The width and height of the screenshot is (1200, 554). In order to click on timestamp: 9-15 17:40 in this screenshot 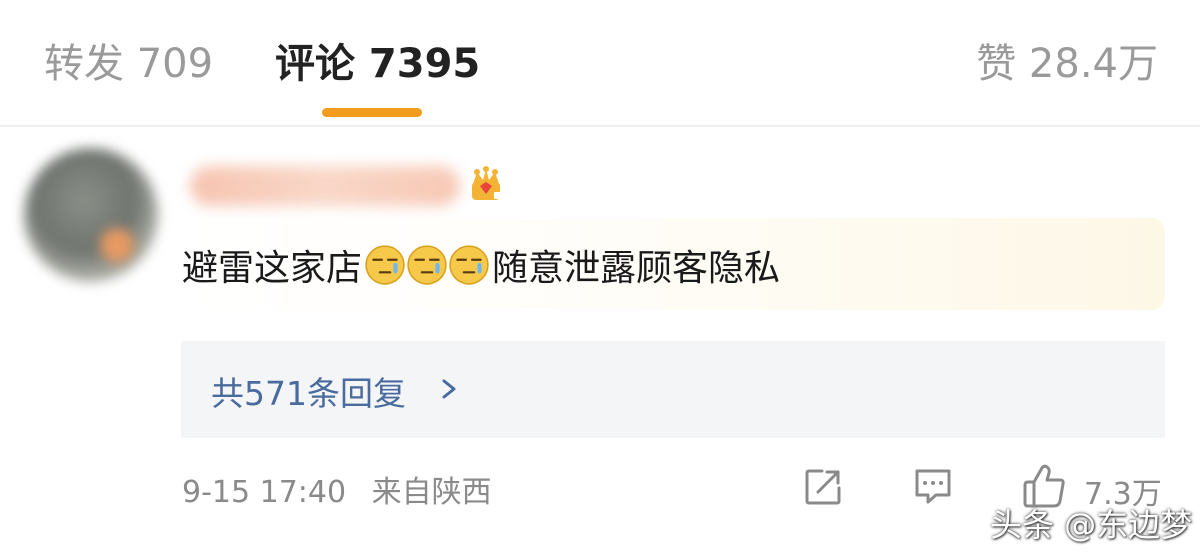, I will do `click(264, 492)`.